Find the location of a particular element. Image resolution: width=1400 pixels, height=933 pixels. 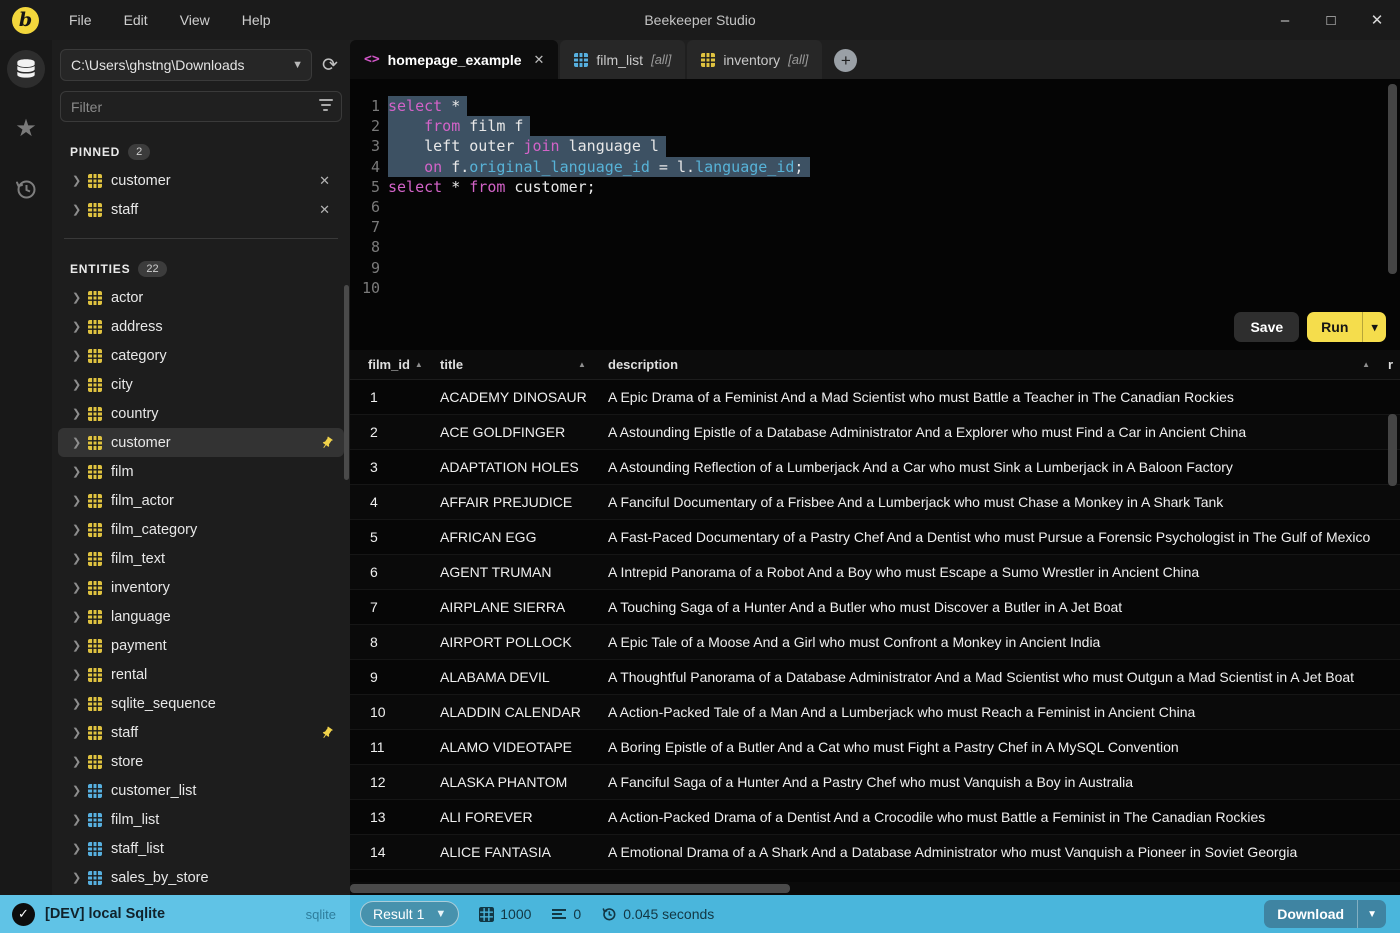

entity-item-film_category: ❯ film_category is located at coordinates (201, 529).